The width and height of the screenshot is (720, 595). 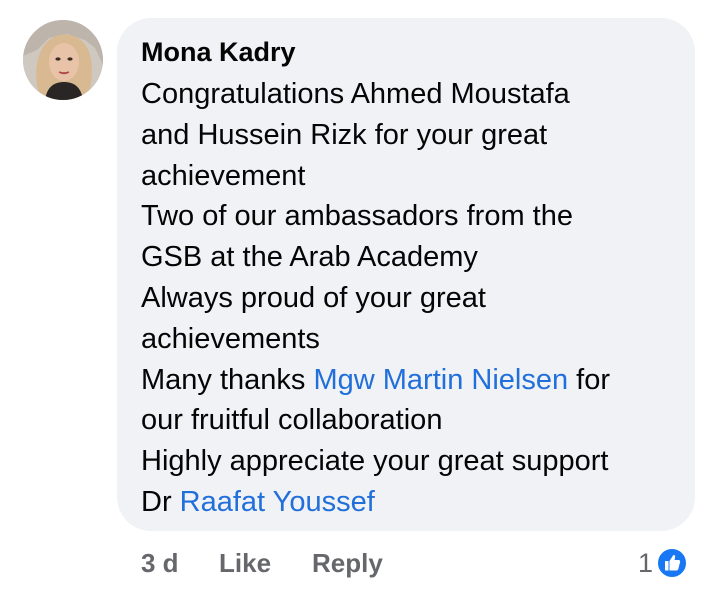 What do you see at coordinates (646, 563) in the screenshot?
I see `reaction-count: 1` at bounding box center [646, 563].